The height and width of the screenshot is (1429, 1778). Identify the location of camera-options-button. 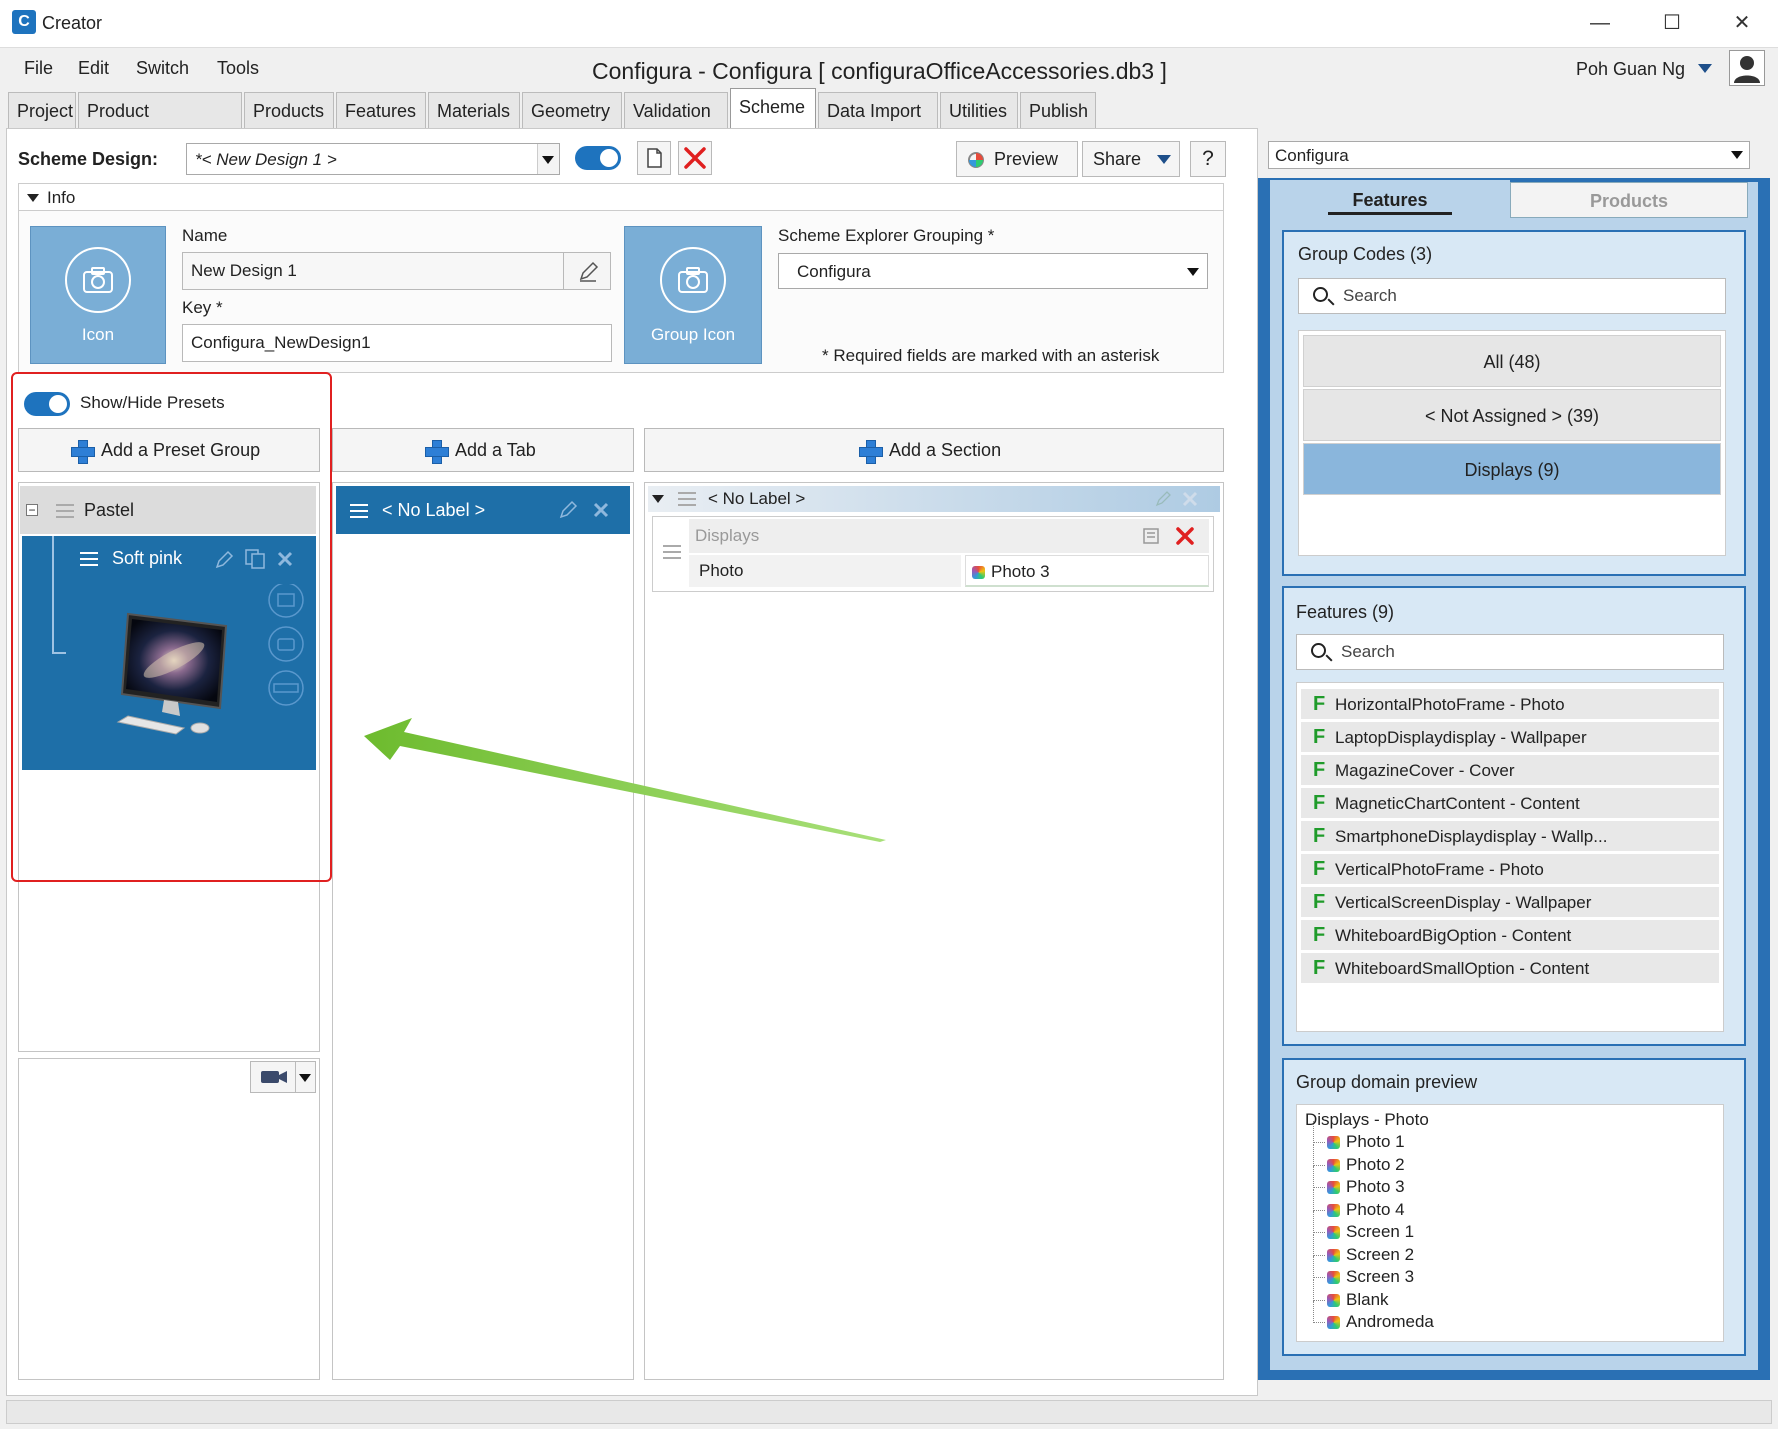
(283, 1077).